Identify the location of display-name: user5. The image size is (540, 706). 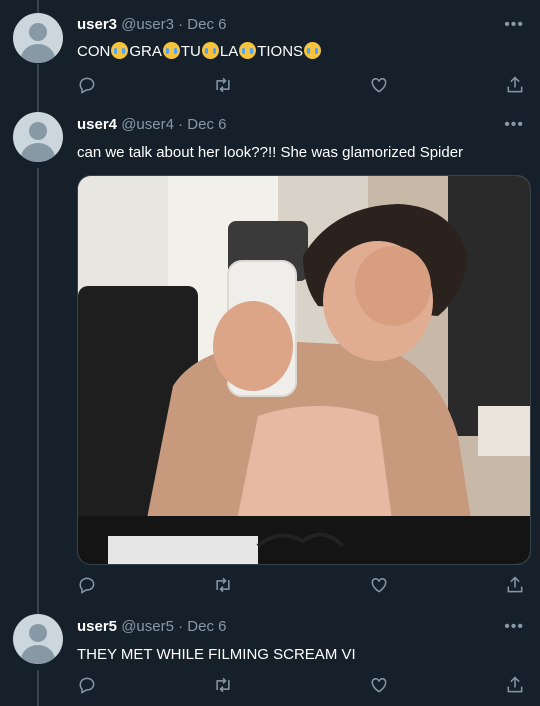
(97, 626).